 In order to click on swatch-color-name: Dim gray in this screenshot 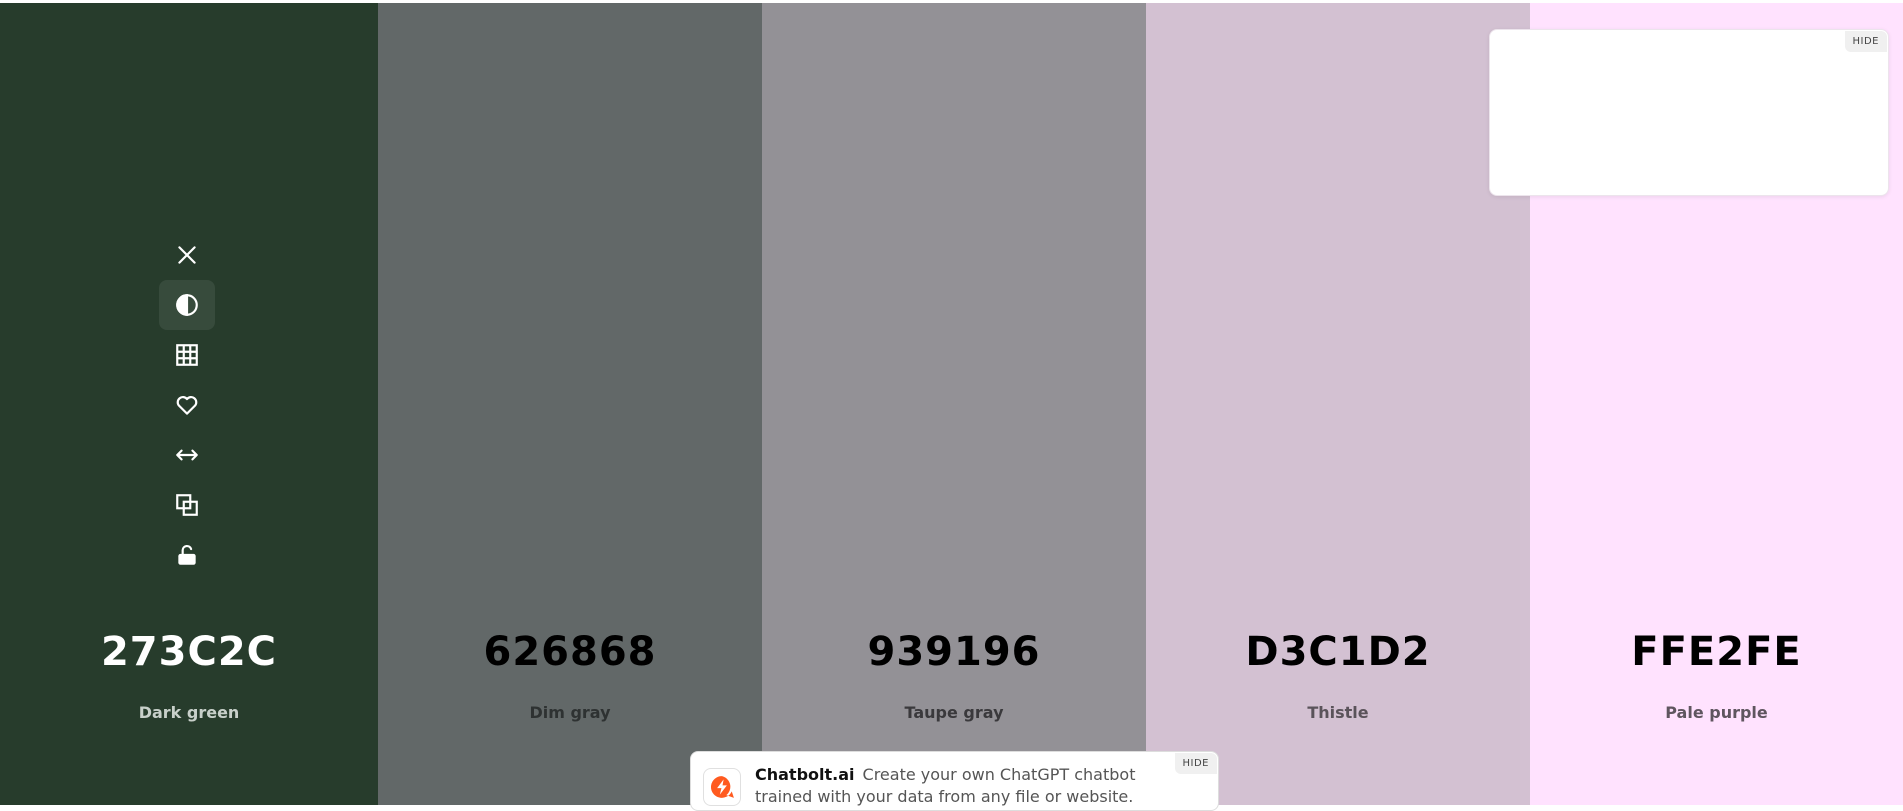, I will do `click(570, 712)`.